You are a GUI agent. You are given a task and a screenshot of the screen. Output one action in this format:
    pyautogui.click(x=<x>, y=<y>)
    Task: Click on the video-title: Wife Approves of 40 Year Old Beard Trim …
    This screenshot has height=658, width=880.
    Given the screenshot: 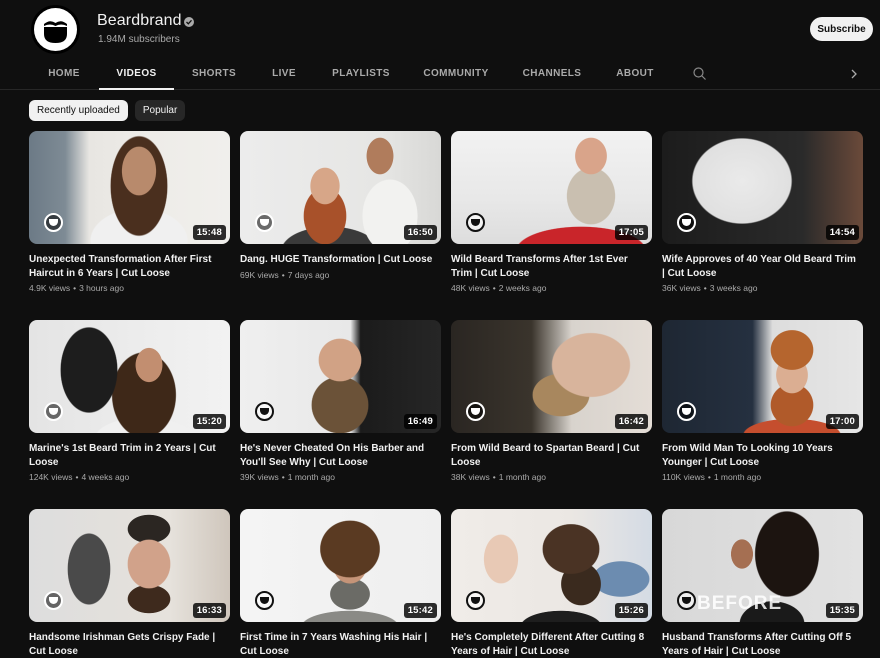 What is the action you would take?
    pyautogui.click(x=759, y=266)
    